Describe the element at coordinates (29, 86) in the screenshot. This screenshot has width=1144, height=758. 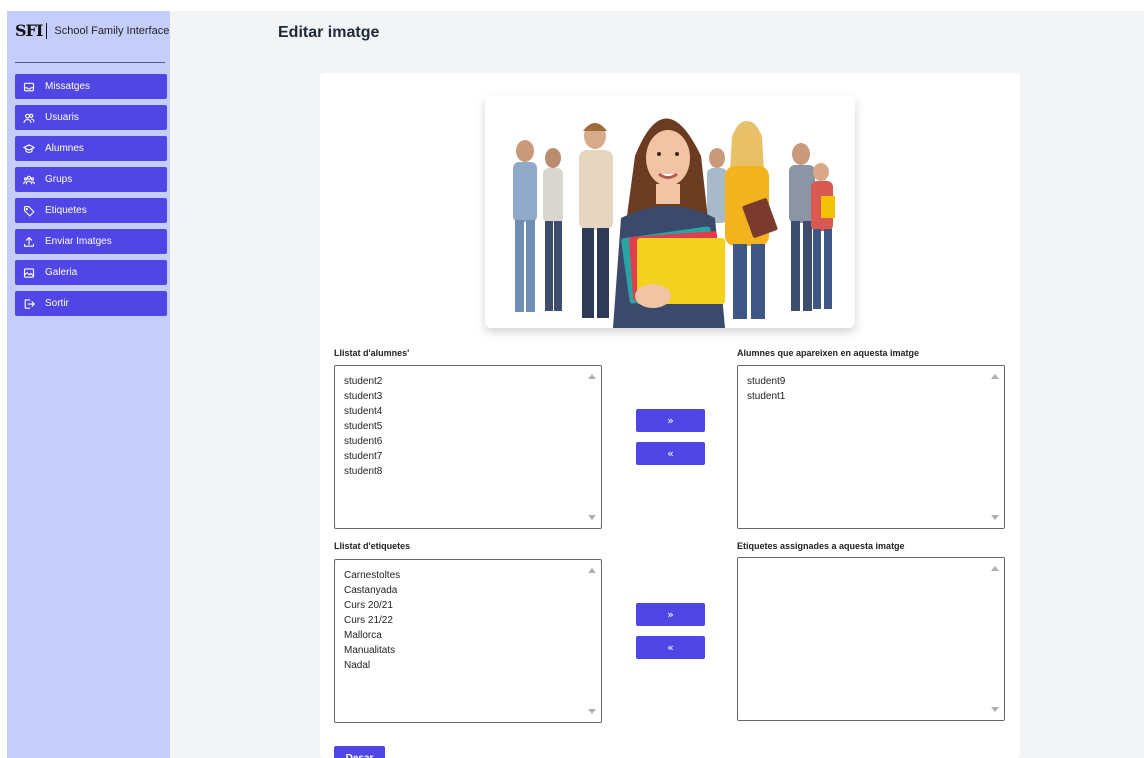
I see `inbox-icon` at that location.